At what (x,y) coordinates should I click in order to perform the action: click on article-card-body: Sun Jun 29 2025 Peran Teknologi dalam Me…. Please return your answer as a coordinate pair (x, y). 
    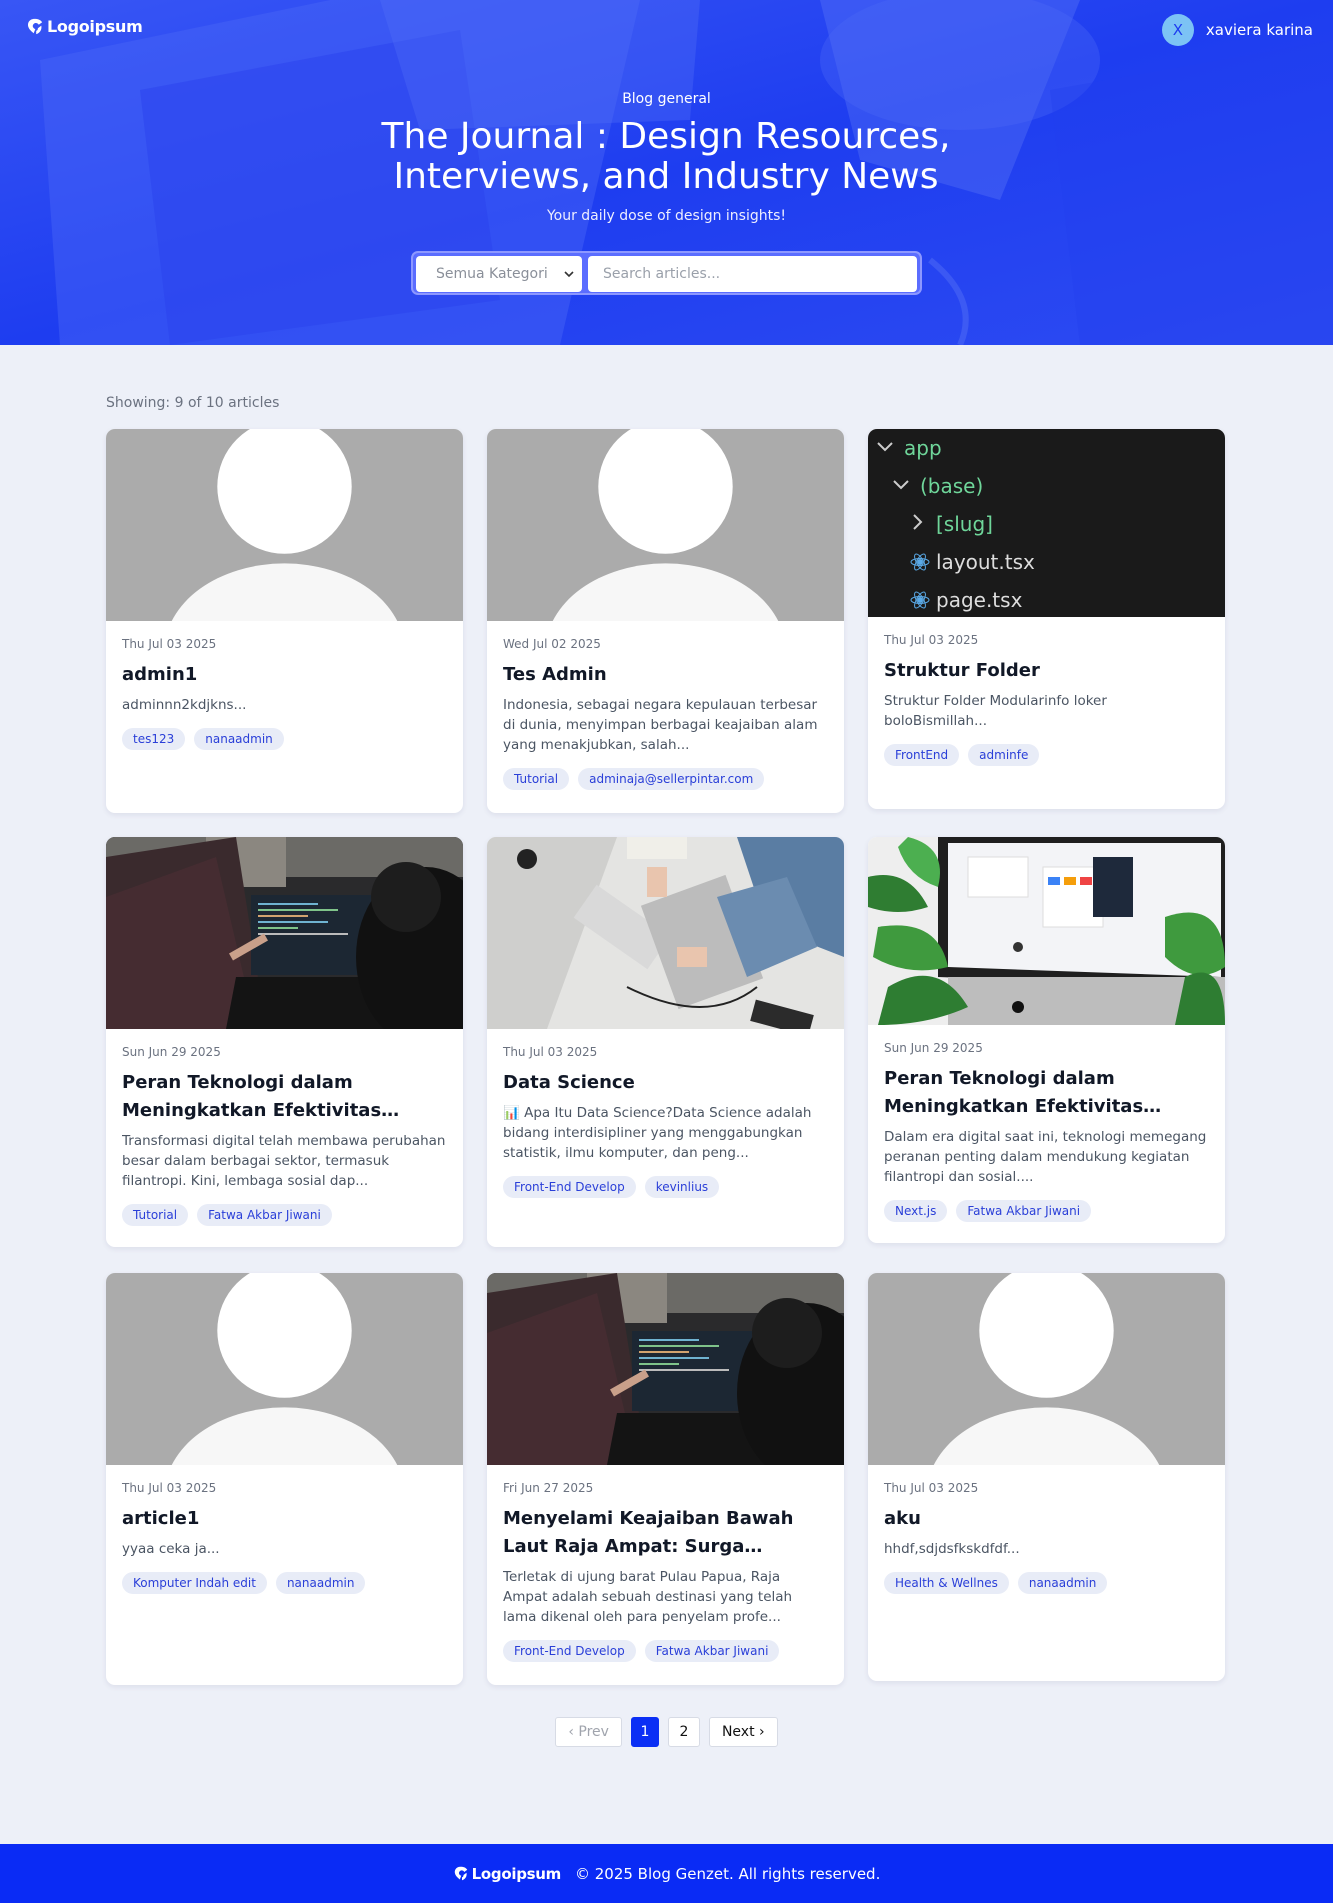
    Looking at the image, I should click on (1046, 1123).